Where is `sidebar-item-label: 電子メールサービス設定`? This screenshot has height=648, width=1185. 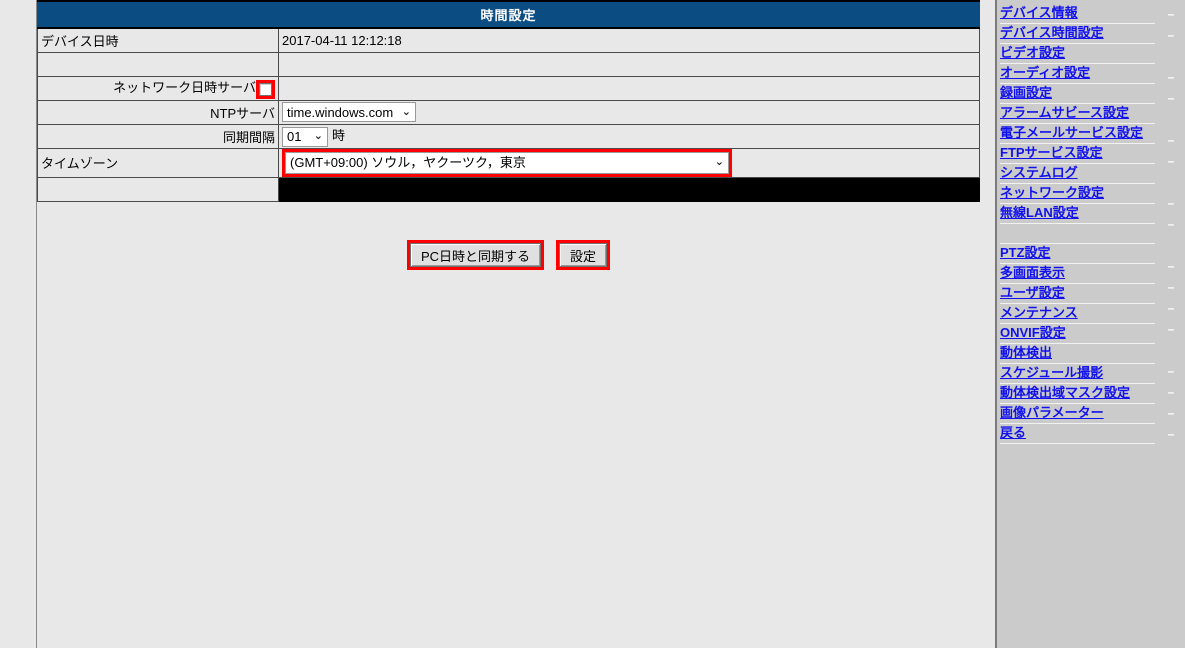 sidebar-item-label: 電子メールサービス設定 is located at coordinates (1072, 132).